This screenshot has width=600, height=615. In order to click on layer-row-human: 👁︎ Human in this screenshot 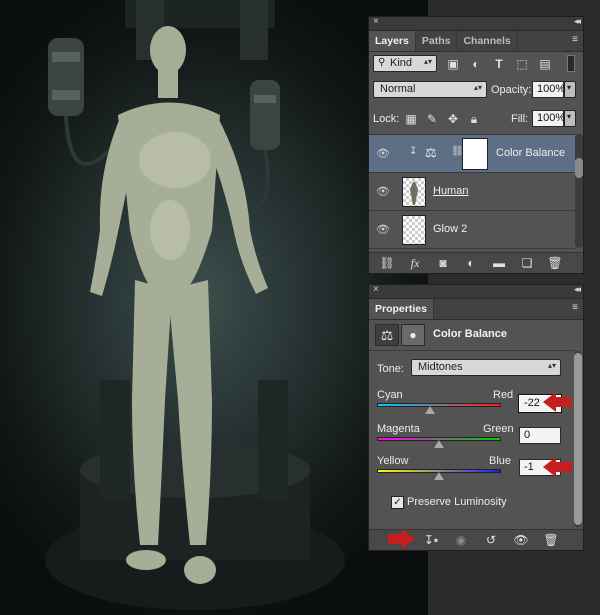, I will do `click(472, 192)`.